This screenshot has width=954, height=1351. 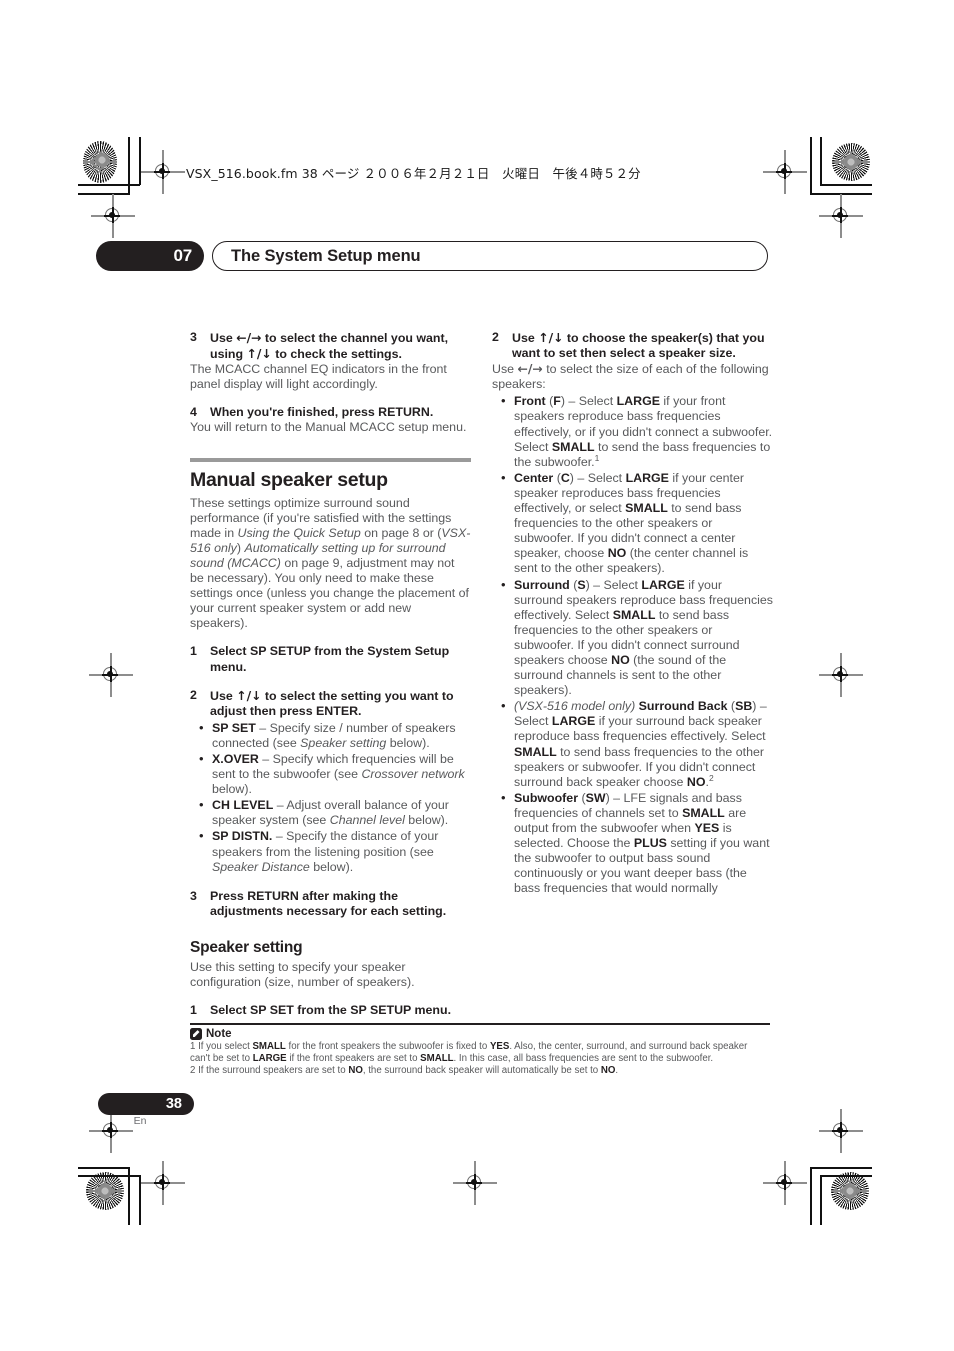 What do you see at coordinates (707, 828) in the screenshot?
I see `value-yes: YES` at bounding box center [707, 828].